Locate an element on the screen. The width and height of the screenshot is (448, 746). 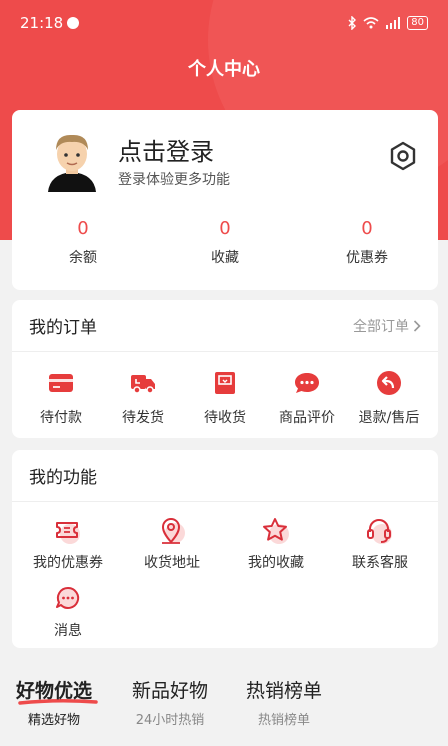
stat-balance: 0 余额 is located at coordinates (83, 242).